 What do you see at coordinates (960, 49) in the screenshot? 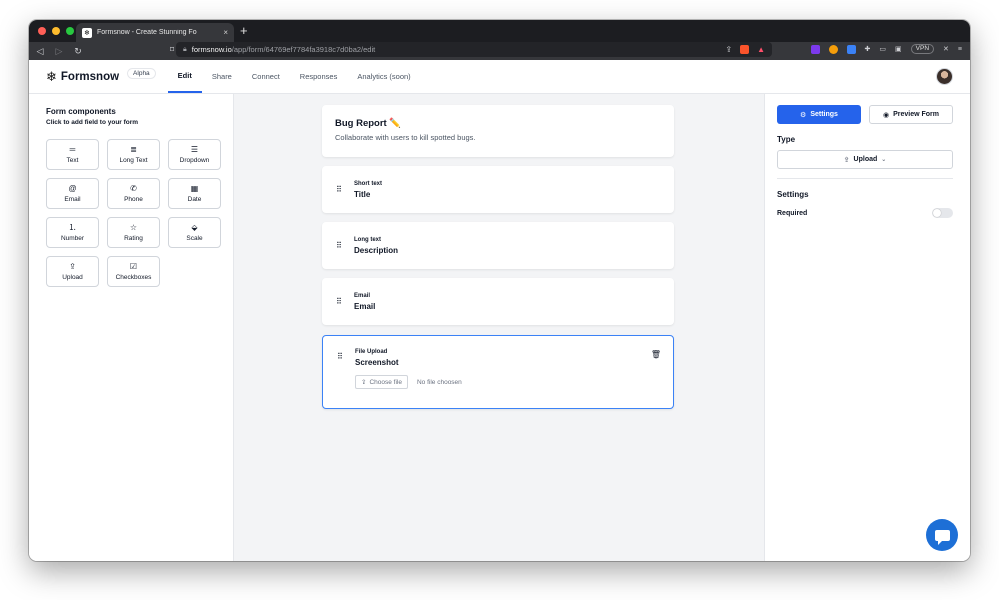
I see `menu-icon: ≡` at bounding box center [960, 49].